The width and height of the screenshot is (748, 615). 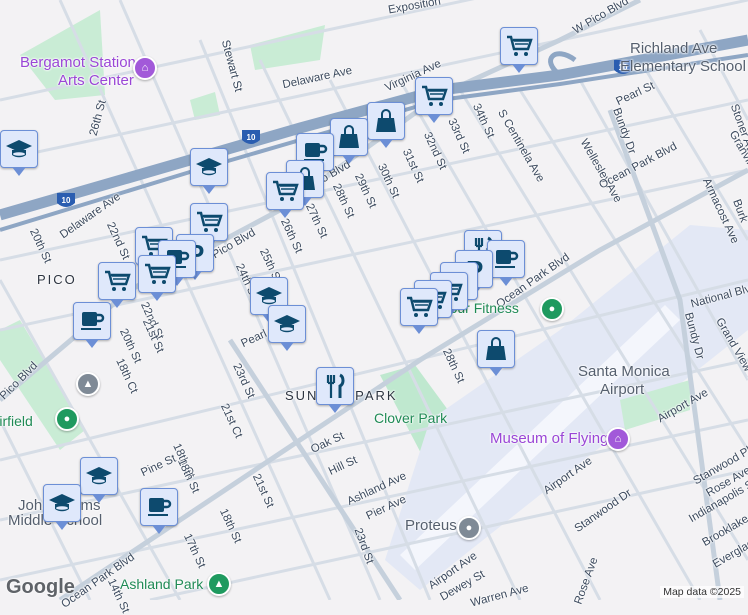 I want to click on marker-food, so click(x=335, y=390).